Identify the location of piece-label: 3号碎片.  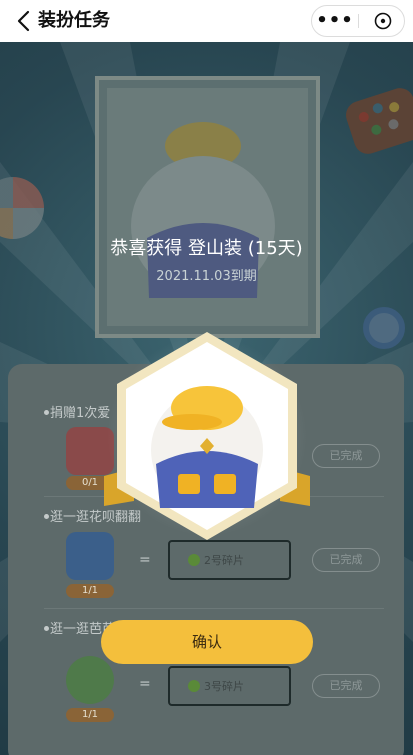
(224, 686).